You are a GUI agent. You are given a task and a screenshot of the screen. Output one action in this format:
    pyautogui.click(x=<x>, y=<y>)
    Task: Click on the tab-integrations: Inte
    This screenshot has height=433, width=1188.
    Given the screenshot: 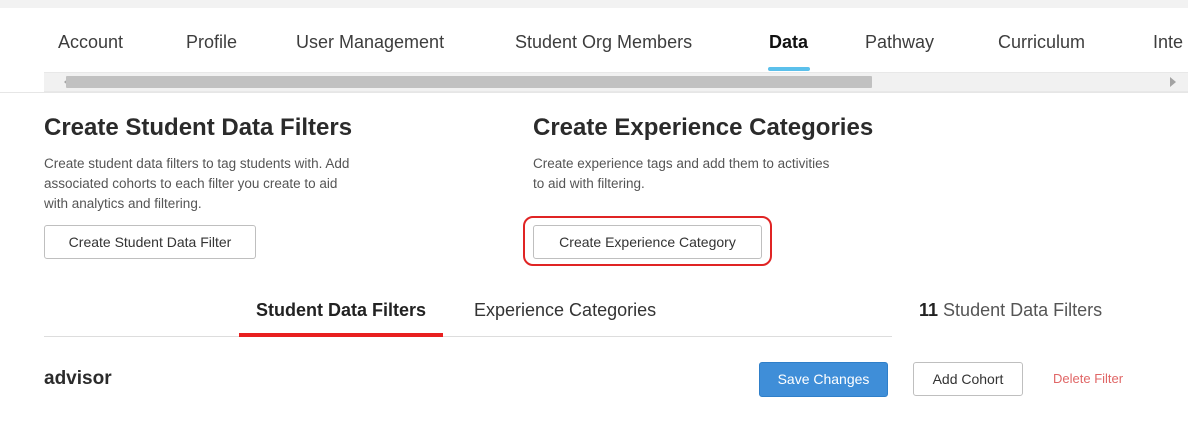 What is the action you would take?
    pyautogui.click(x=1168, y=42)
    